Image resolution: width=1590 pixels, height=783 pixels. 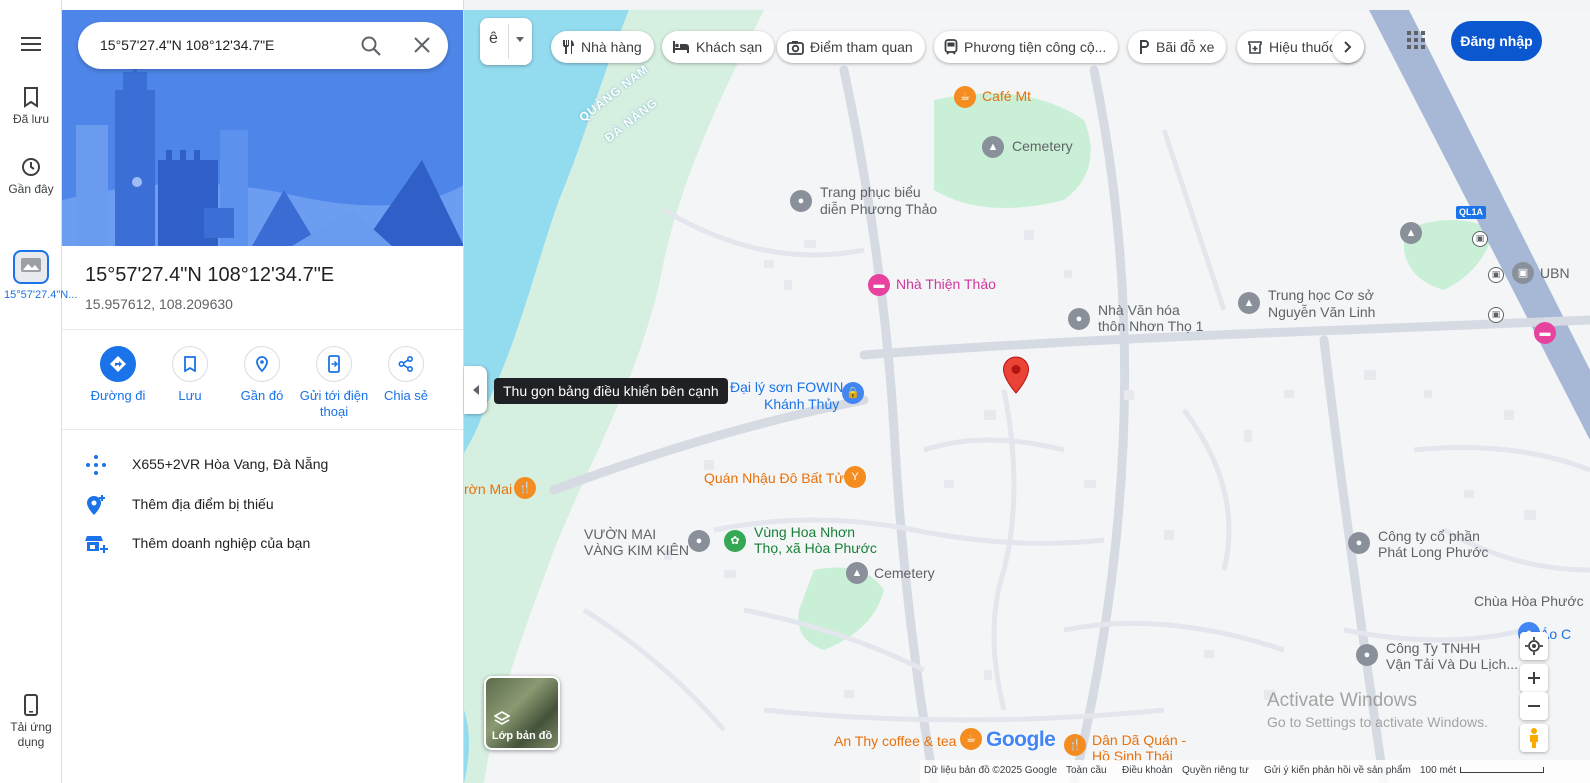 I want to click on chips-next-button, so click(x=1348, y=47).